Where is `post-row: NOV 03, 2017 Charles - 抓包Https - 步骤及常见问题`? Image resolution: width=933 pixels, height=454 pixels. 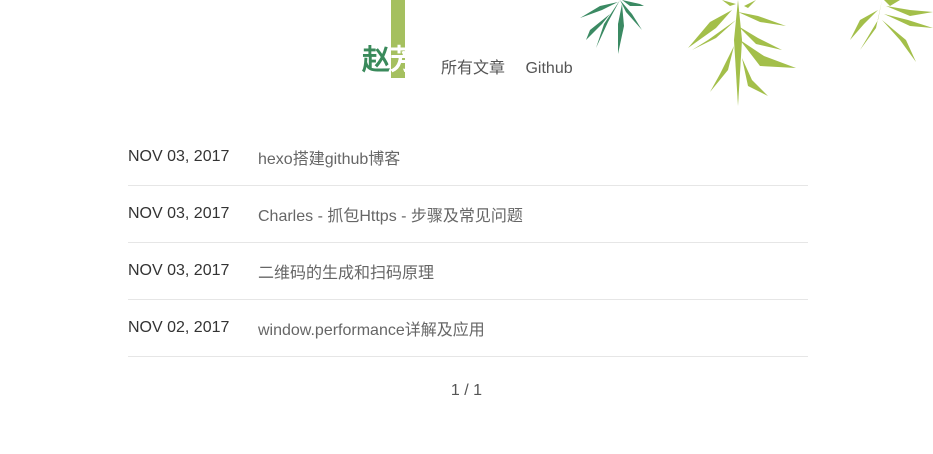 post-row: NOV 03, 2017 Charles - 抓包Https - 步骤及常见问题 is located at coordinates (468, 214).